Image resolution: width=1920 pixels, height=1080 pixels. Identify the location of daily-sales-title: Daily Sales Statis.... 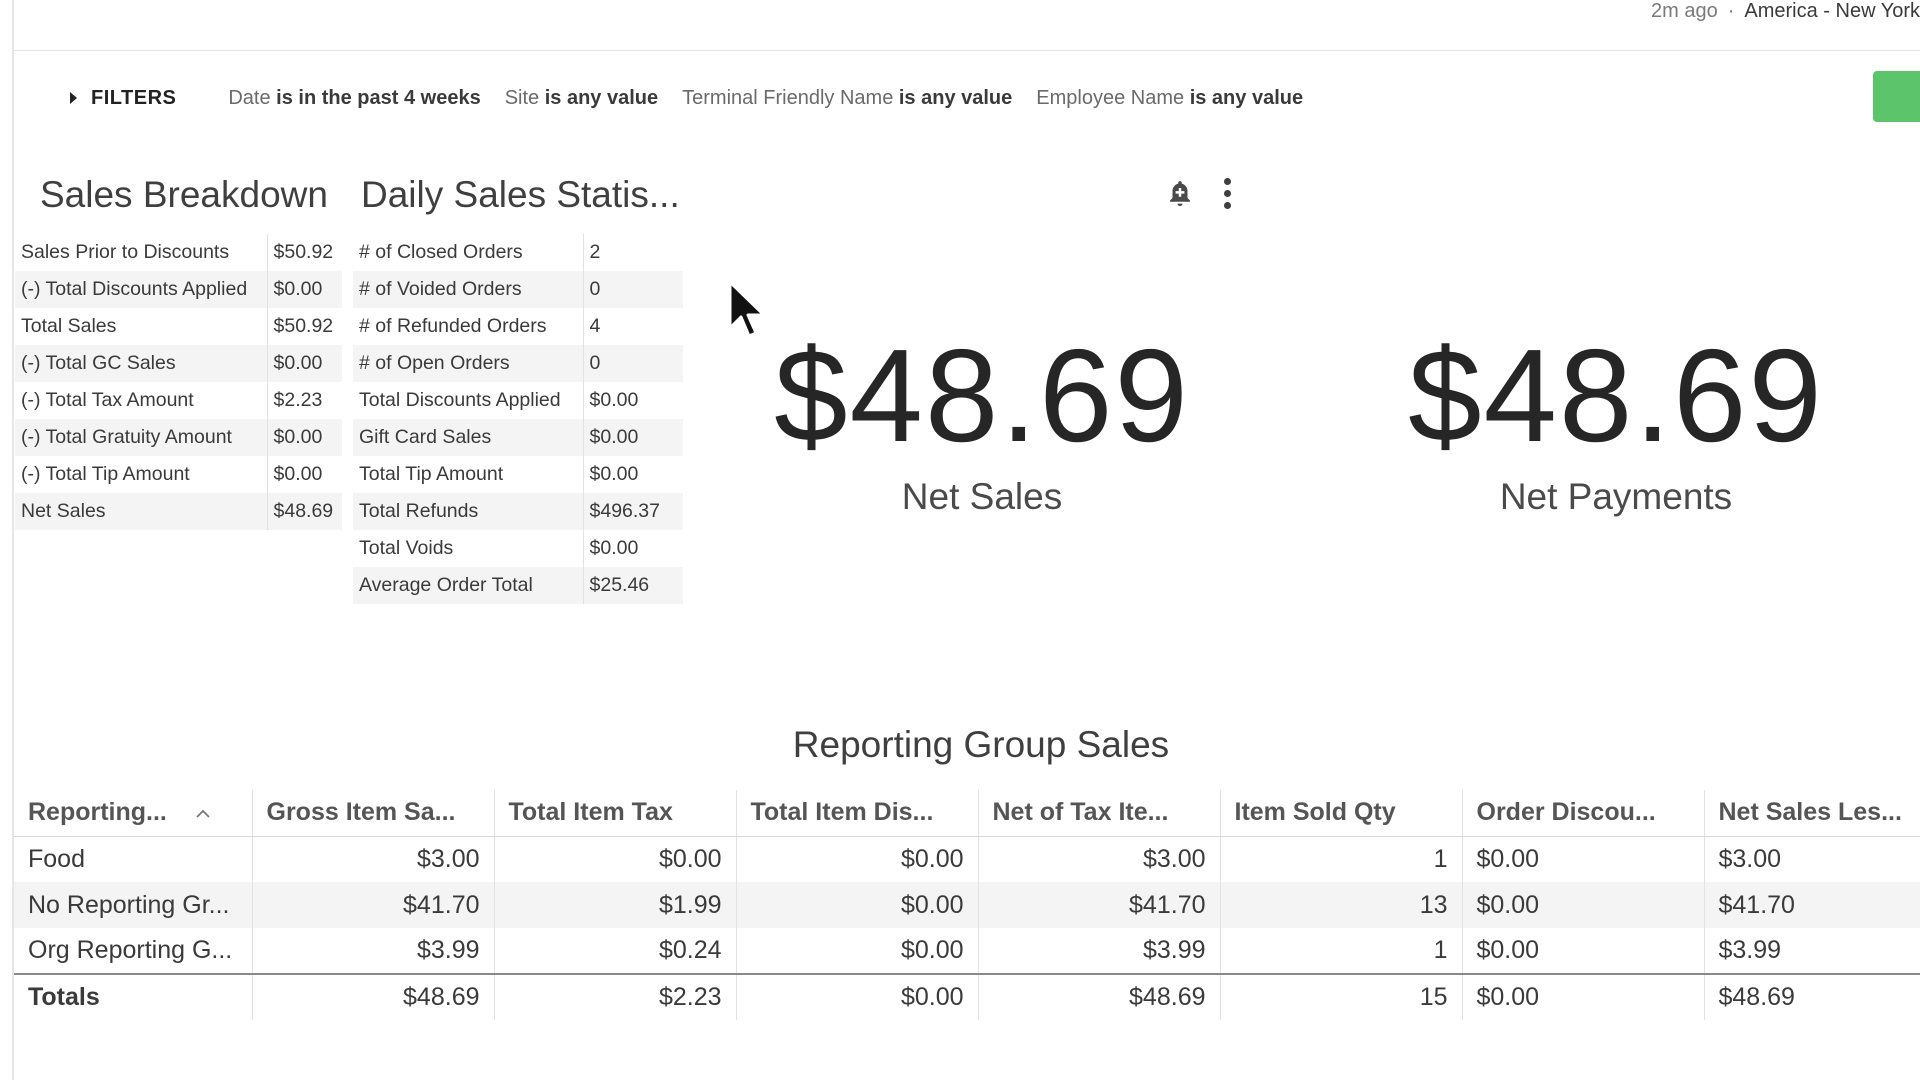
(520, 194).